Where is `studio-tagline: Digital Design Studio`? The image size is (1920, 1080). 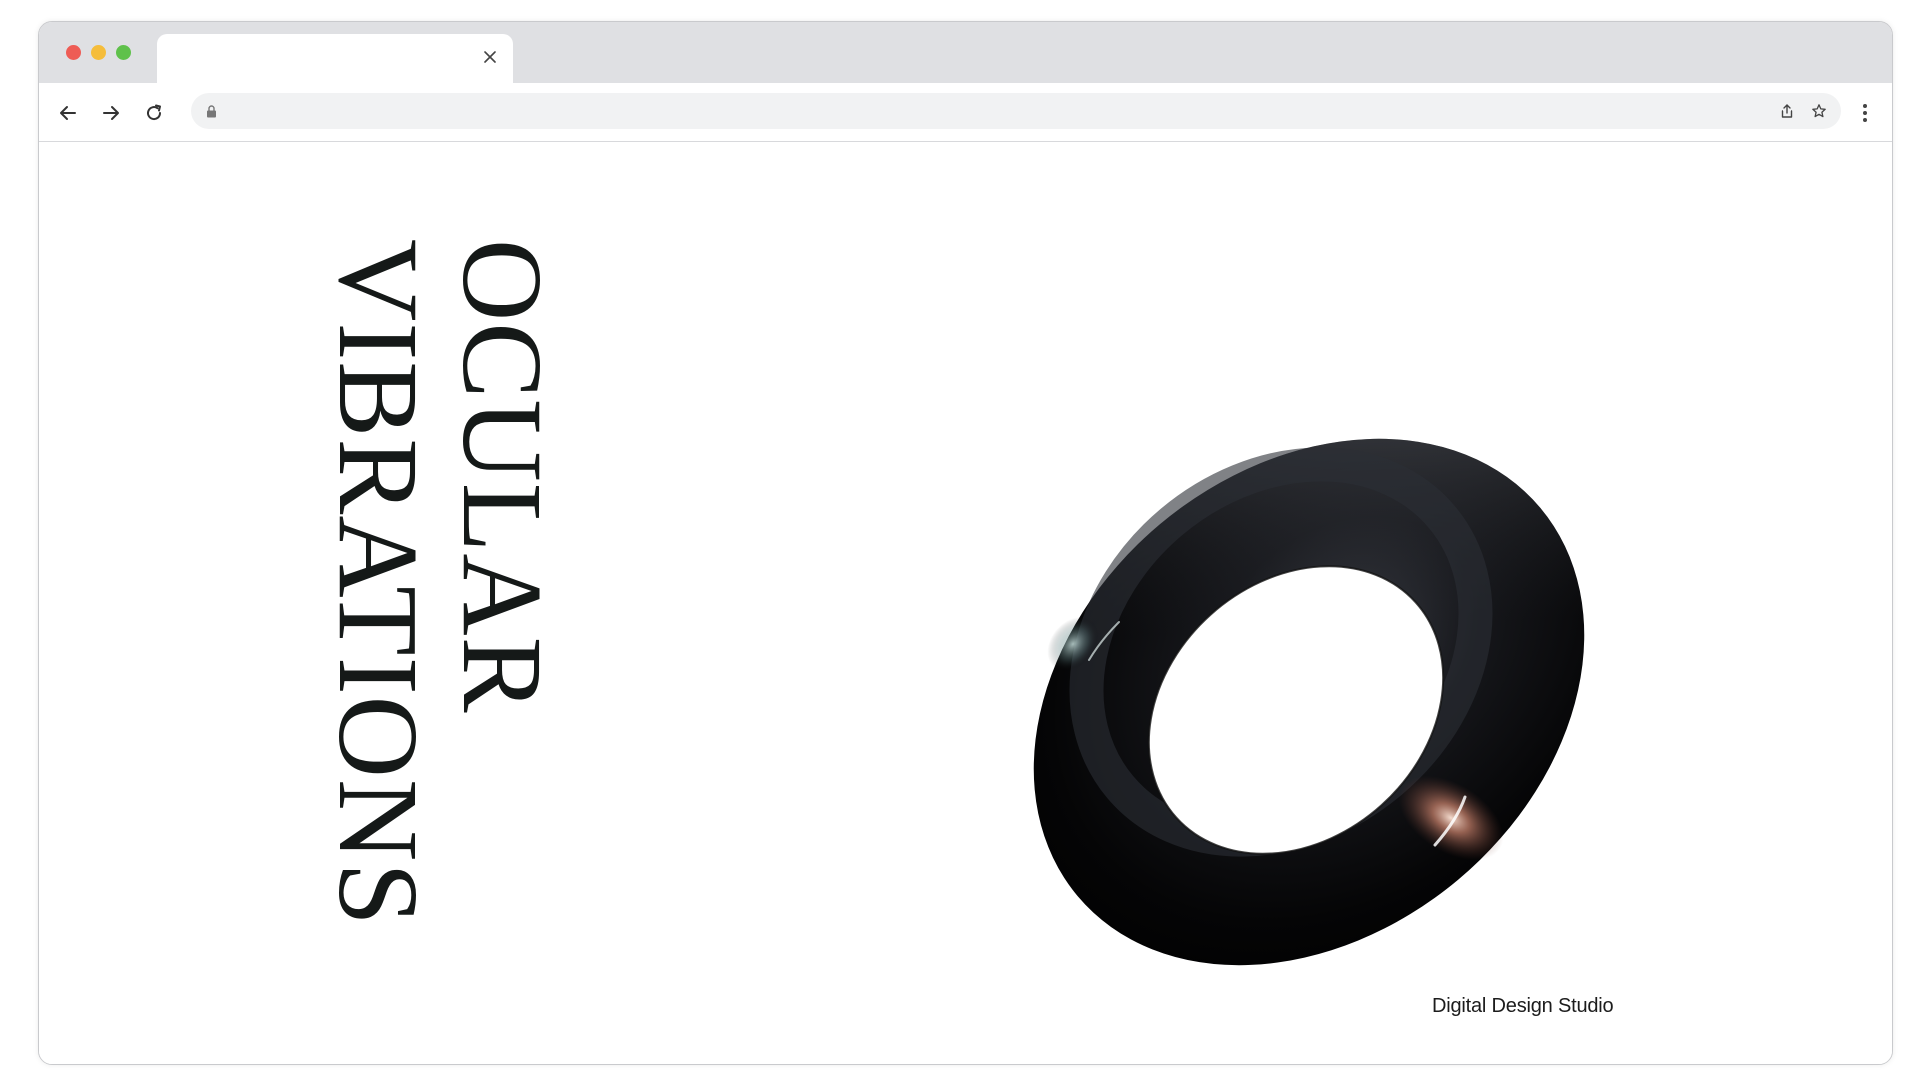 studio-tagline: Digital Design Studio is located at coordinates (1523, 1006).